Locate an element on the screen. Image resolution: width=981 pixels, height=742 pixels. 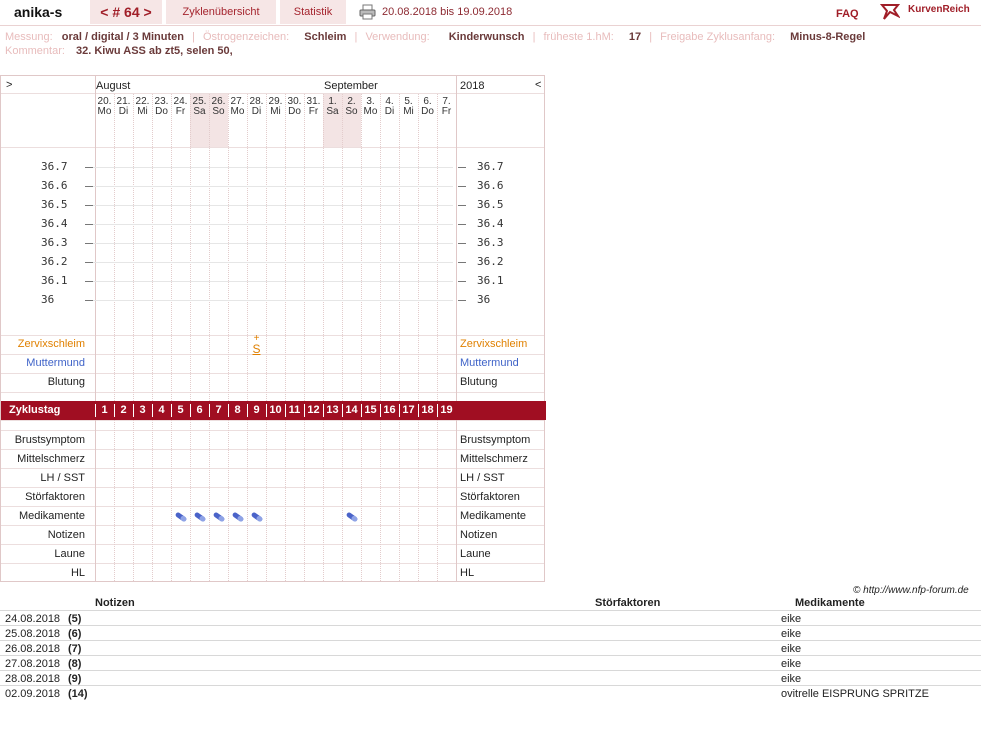
note-medication: eike is located at coordinates (791, 634).